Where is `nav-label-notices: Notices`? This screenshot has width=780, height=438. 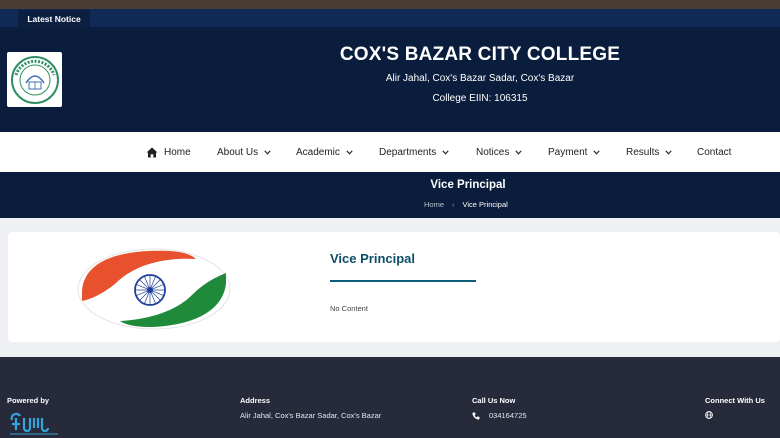 nav-label-notices: Notices is located at coordinates (493, 152).